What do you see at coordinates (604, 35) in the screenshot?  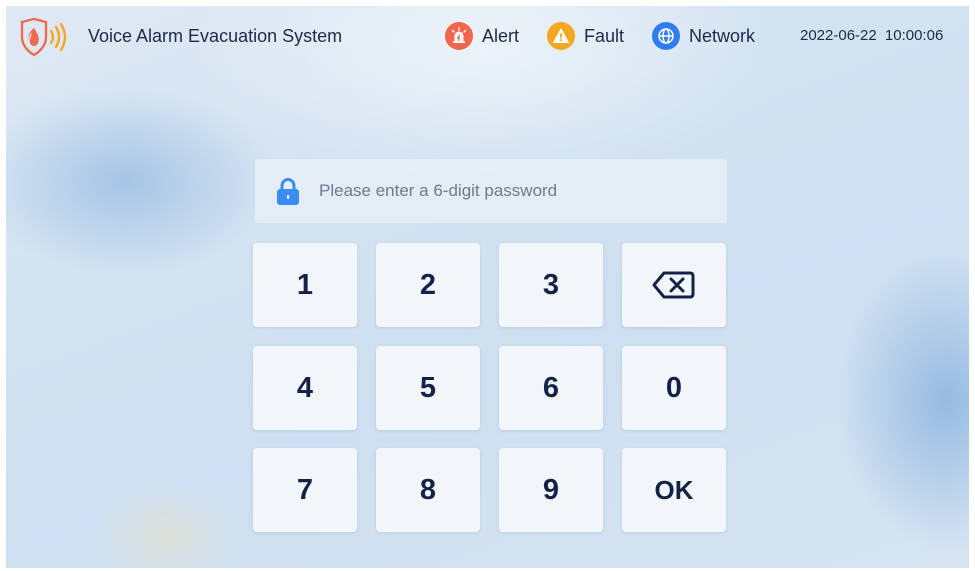 I see `status-fault-label: Fault` at bounding box center [604, 35].